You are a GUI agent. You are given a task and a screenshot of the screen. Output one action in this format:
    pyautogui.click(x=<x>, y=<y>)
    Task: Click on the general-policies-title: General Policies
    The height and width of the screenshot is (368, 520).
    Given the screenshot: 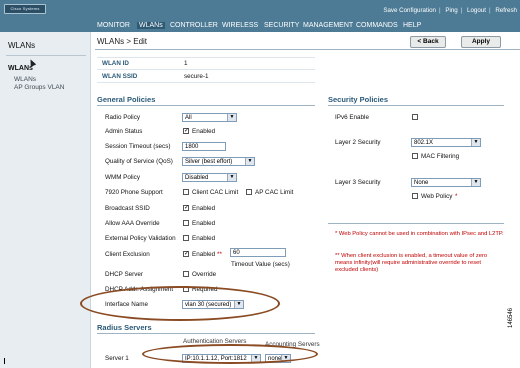 What is the action you would take?
    pyautogui.click(x=126, y=99)
    